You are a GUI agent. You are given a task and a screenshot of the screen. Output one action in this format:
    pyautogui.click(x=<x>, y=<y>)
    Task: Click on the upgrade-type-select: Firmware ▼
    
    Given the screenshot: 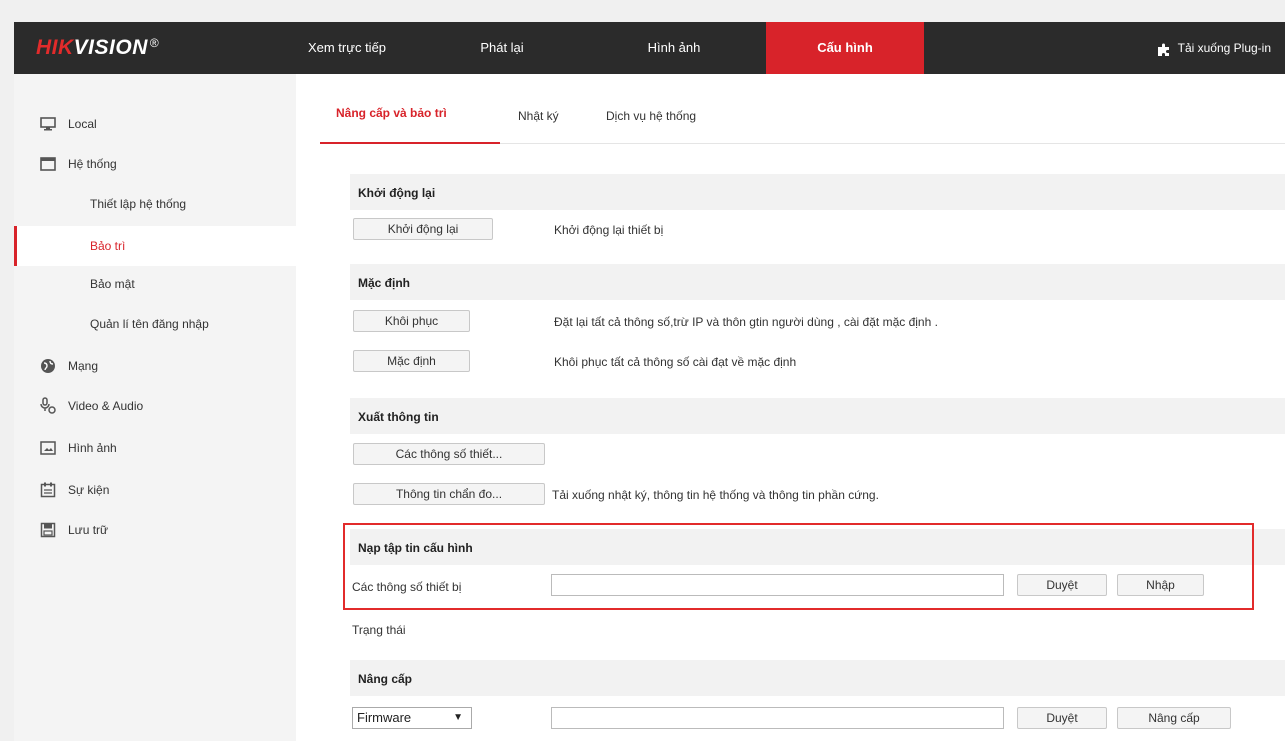 What is the action you would take?
    pyautogui.click(x=412, y=718)
    